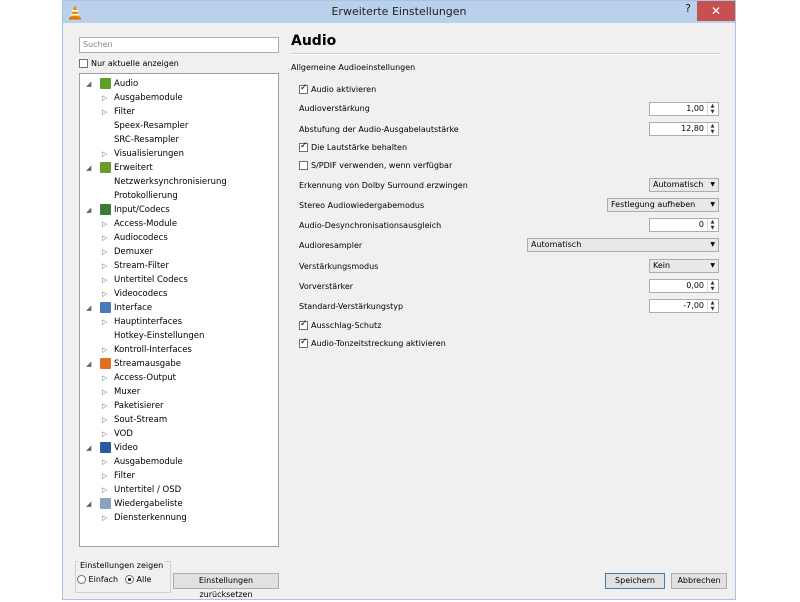 The image size is (800, 602). Describe the element at coordinates (135, 266) in the screenshot. I see `tree-subcategory: ▷ Stream-Filter` at that location.